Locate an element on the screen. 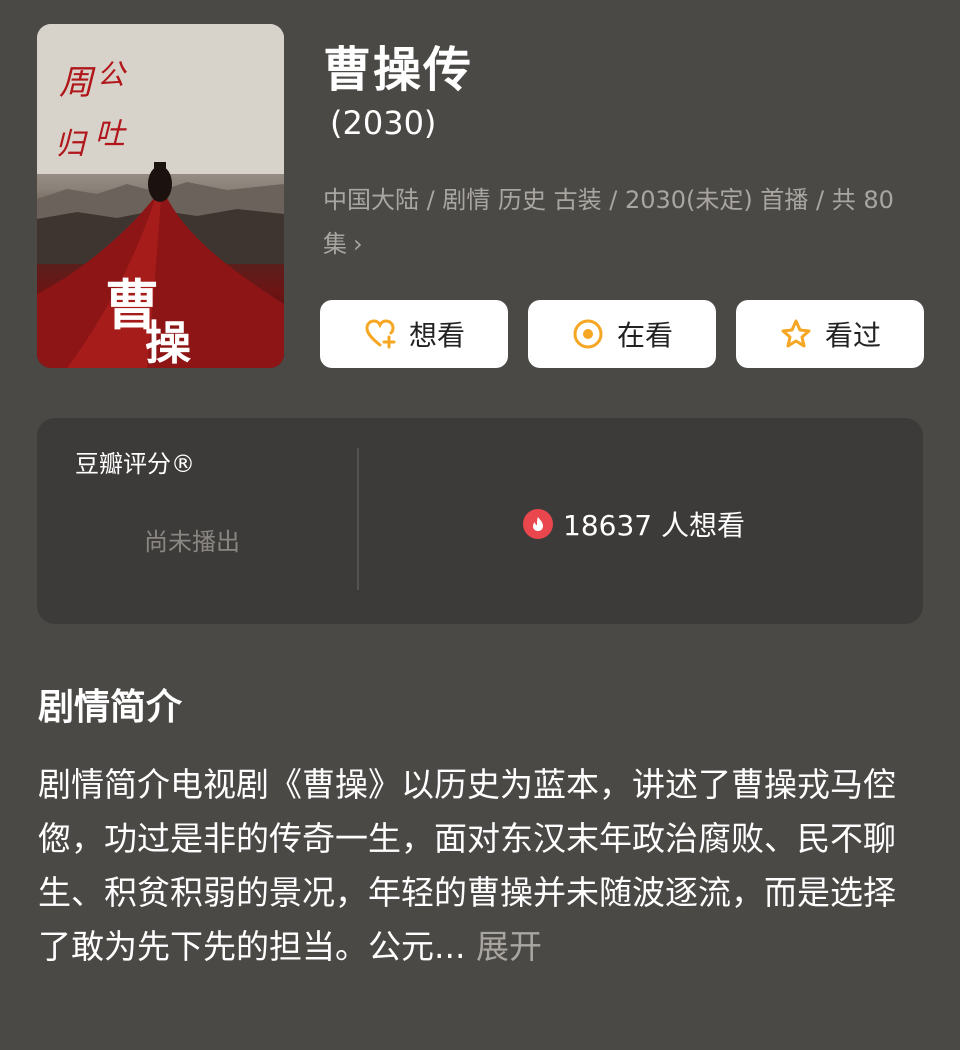 This screenshot has height=1050, width=960. poster-image: 周 公 归 吐 曹 操 is located at coordinates (160, 196).